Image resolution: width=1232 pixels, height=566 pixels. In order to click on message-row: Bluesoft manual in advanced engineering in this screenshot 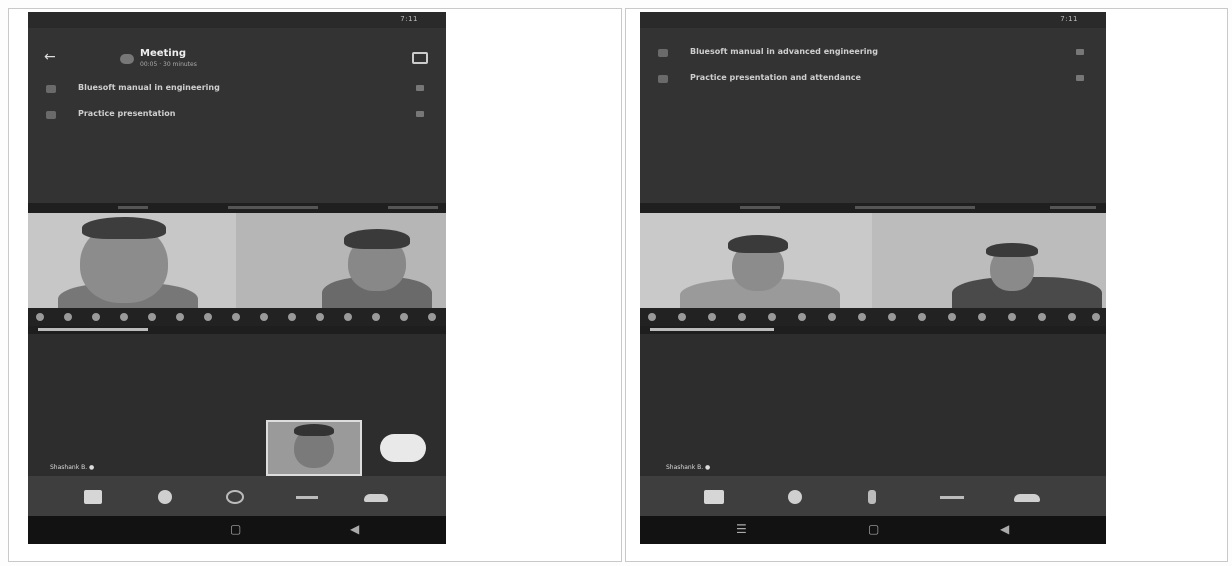, I will do `click(873, 54)`.